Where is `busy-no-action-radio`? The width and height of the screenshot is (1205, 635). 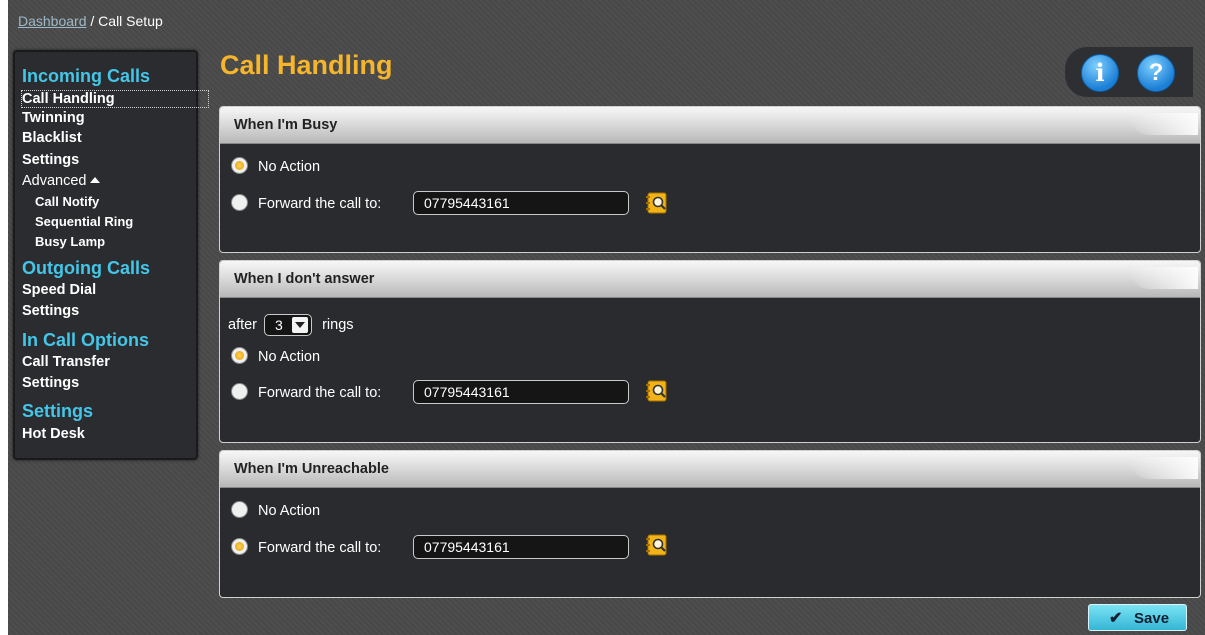 busy-no-action-radio is located at coordinates (239, 165).